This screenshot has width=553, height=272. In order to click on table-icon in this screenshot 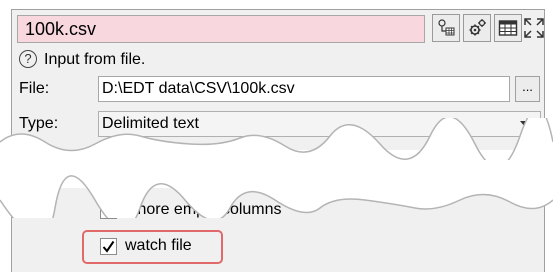, I will do `click(508, 28)`.